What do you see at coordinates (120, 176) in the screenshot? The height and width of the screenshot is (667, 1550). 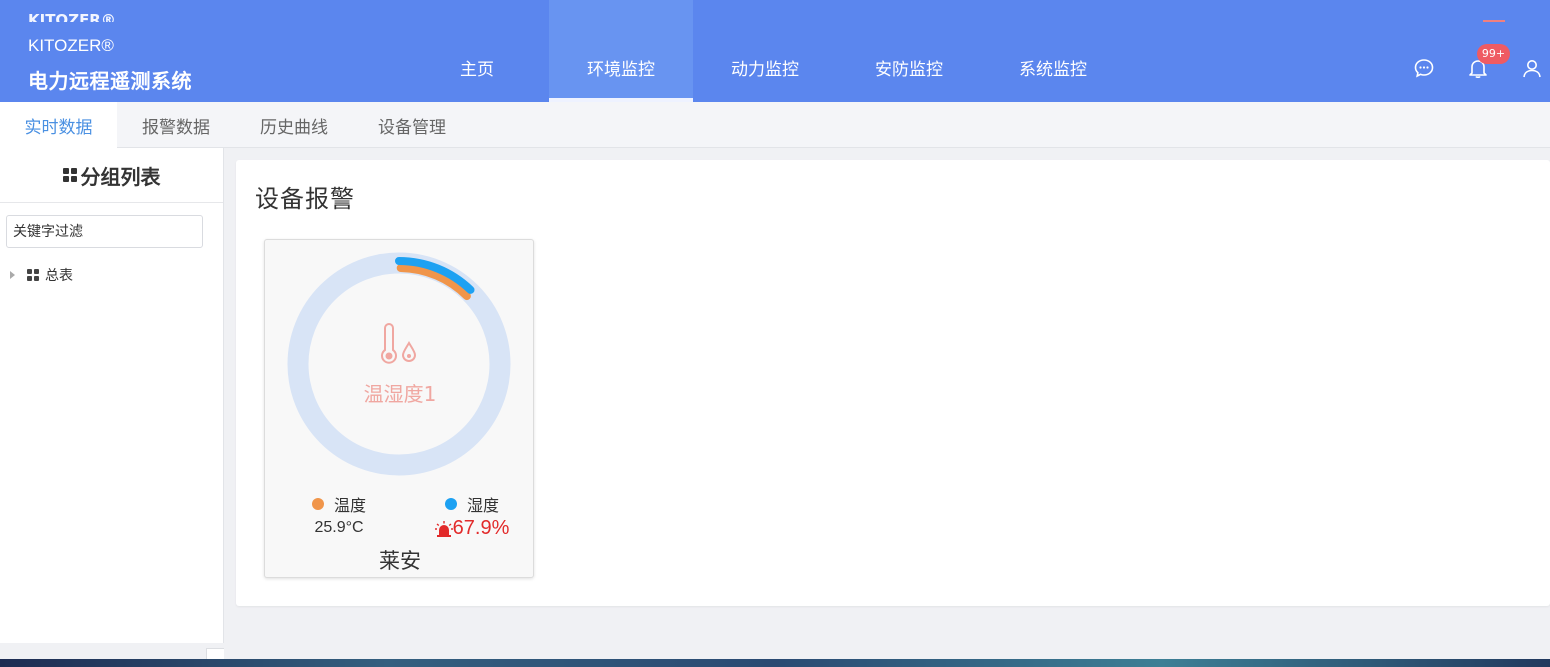 I see `group-list-label: 分组列表` at bounding box center [120, 176].